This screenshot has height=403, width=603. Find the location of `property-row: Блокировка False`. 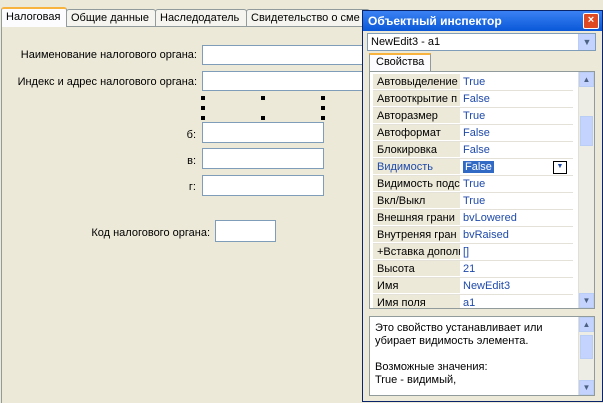

property-row: Блокировка False is located at coordinates (473, 150).